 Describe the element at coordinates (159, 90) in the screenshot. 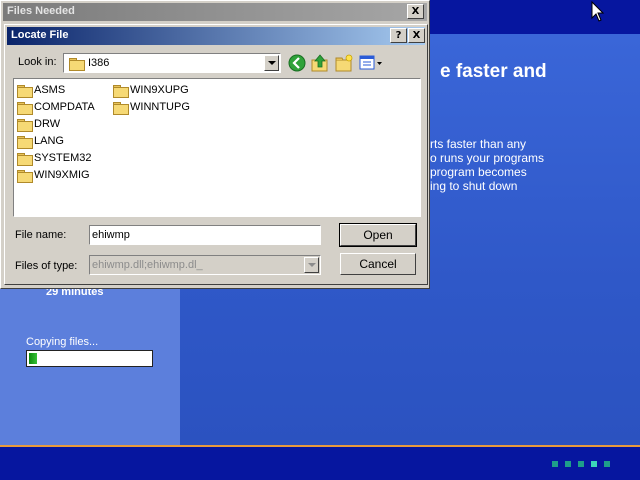

I see `folder-label: WIN9XUPG` at that location.